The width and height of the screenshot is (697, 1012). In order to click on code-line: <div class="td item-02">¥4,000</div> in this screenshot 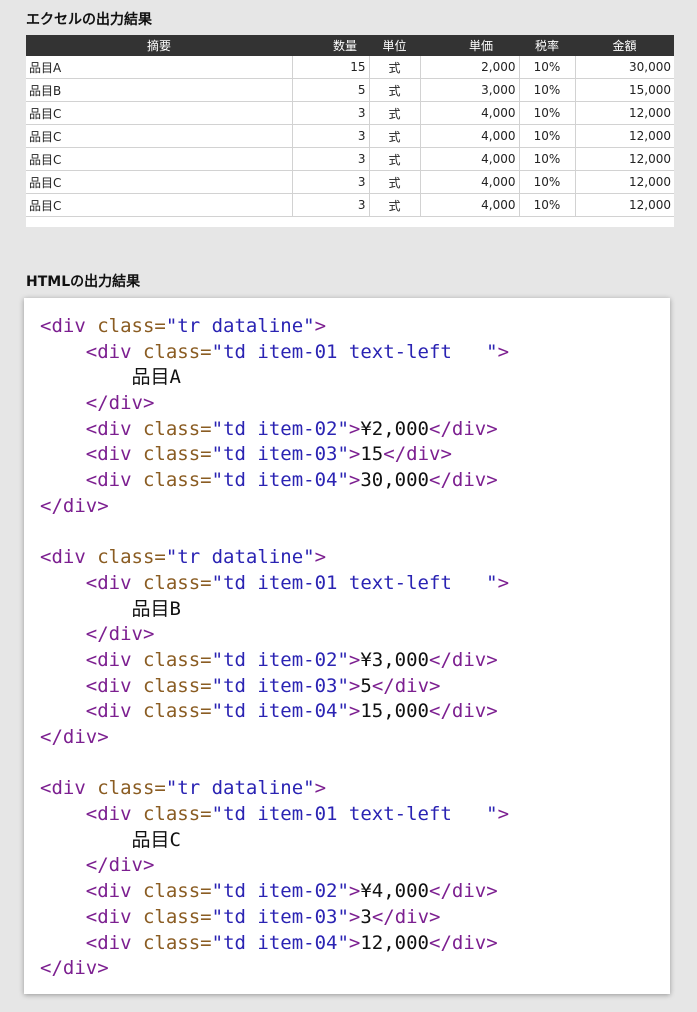, I will do `click(274, 892)`.